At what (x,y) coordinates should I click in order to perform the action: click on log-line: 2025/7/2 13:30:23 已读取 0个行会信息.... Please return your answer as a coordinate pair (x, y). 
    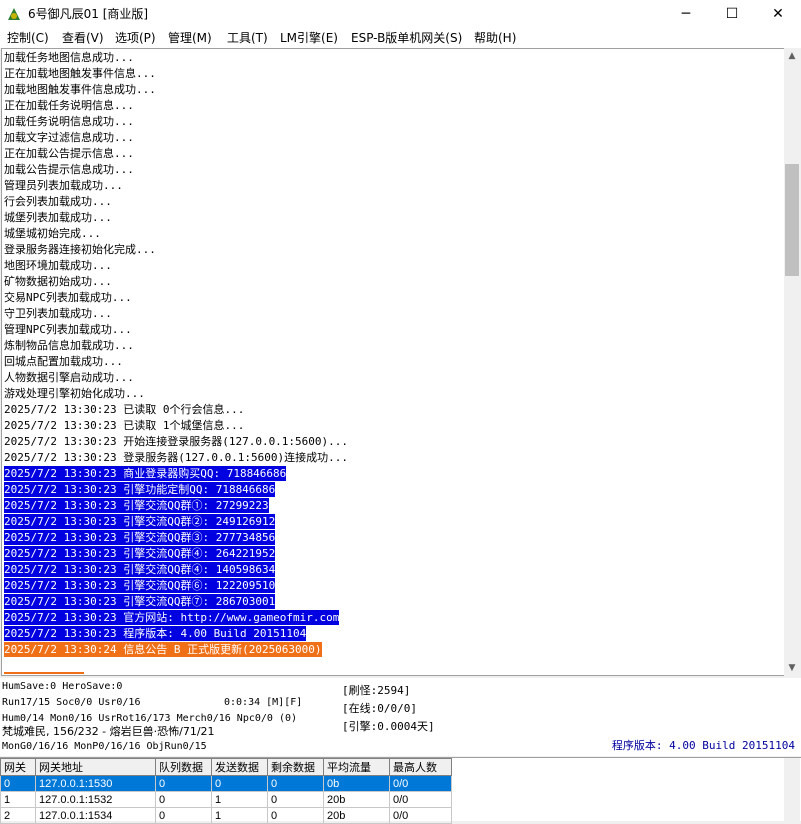
    Looking at the image, I should click on (124, 409).